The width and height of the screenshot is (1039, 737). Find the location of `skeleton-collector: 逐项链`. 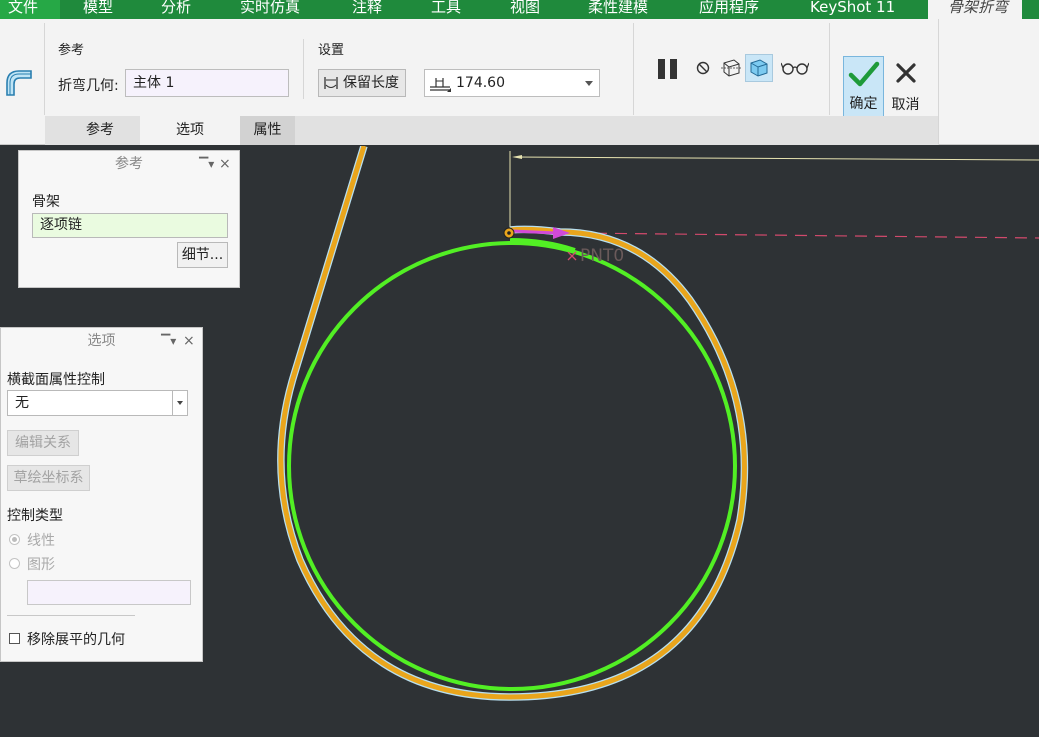

skeleton-collector: 逐项链 is located at coordinates (130, 225).